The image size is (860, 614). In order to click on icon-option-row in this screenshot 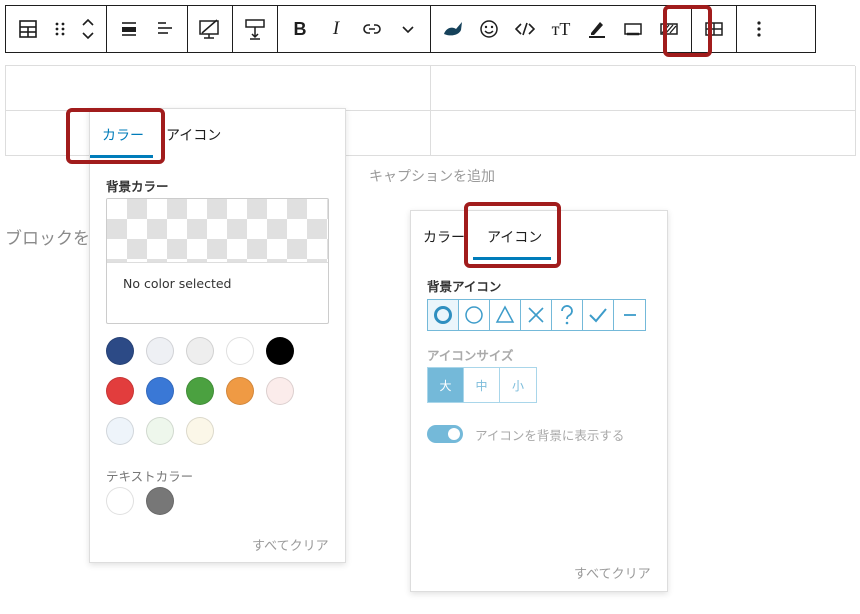, I will do `click(536, 315)`.